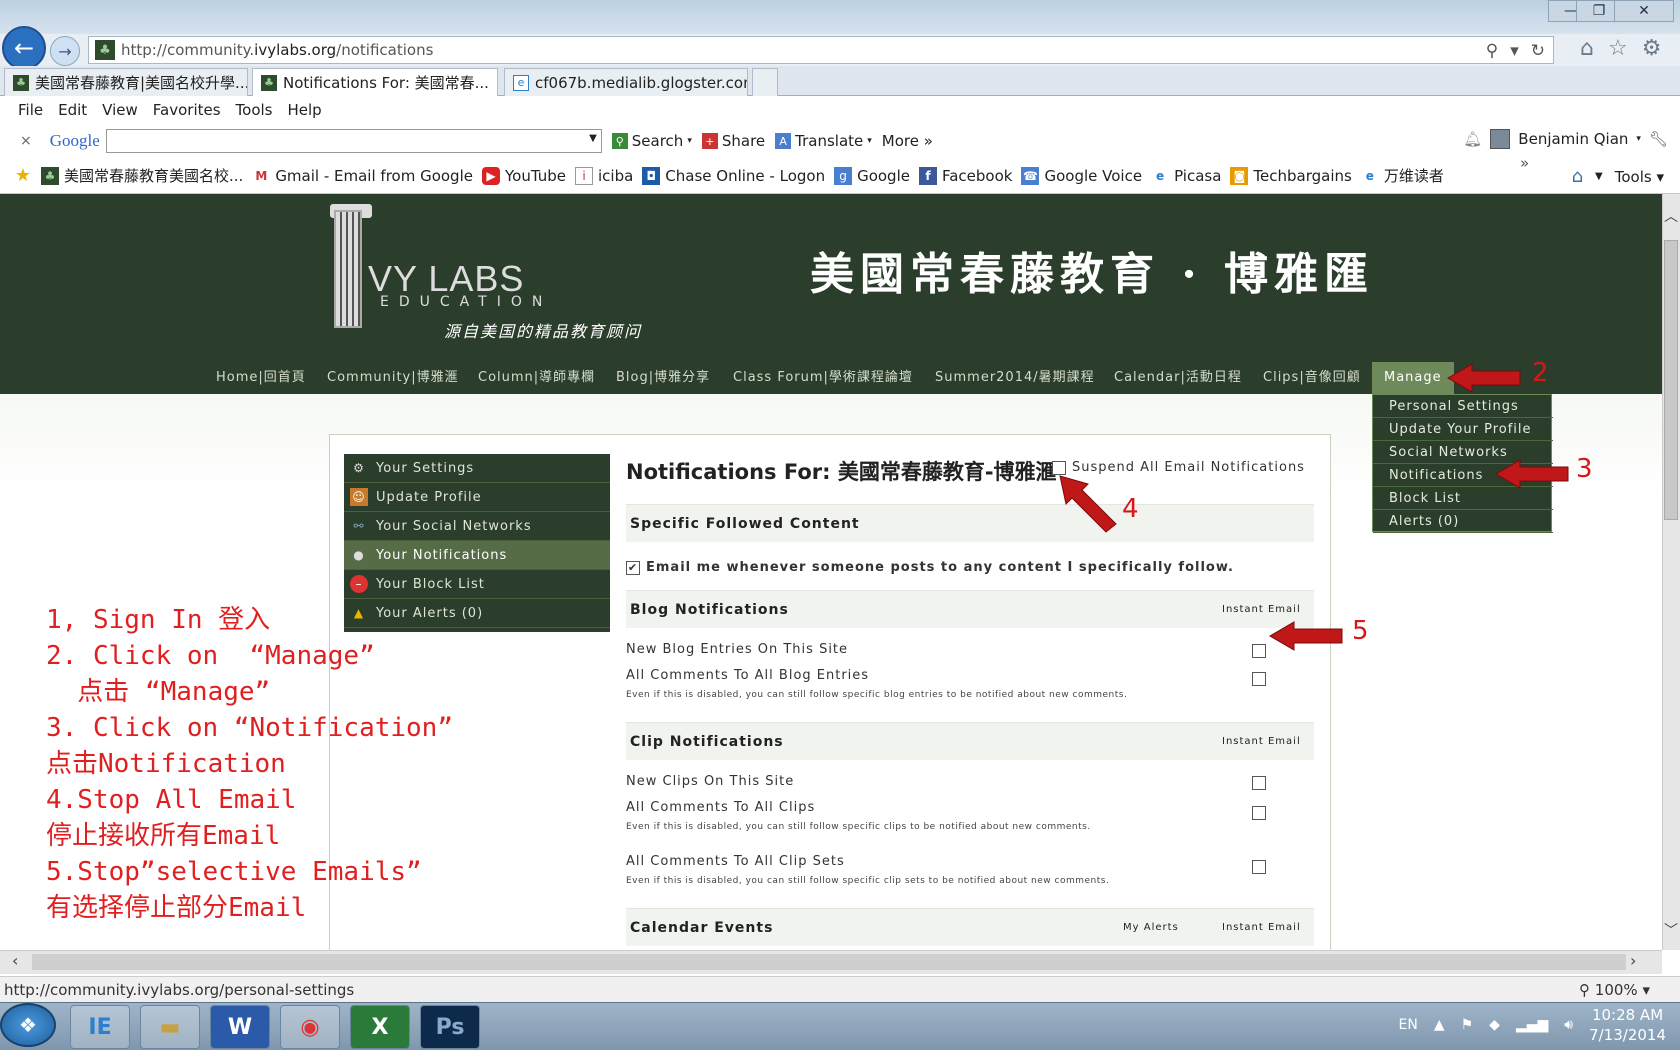  Describe the element at coordinates (310, 1027) in the screenshot. I see `taskbar-chrome: ◉` at that location.